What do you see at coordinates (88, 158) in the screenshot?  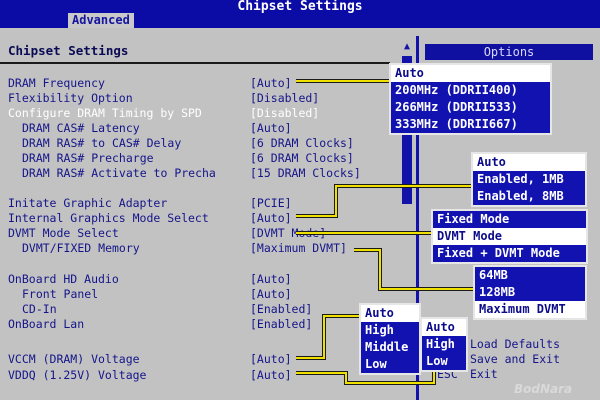 I see `setting-label-dram-ras-precharge: DRAM RAS# Precharge` at bounding box center [88, 158].